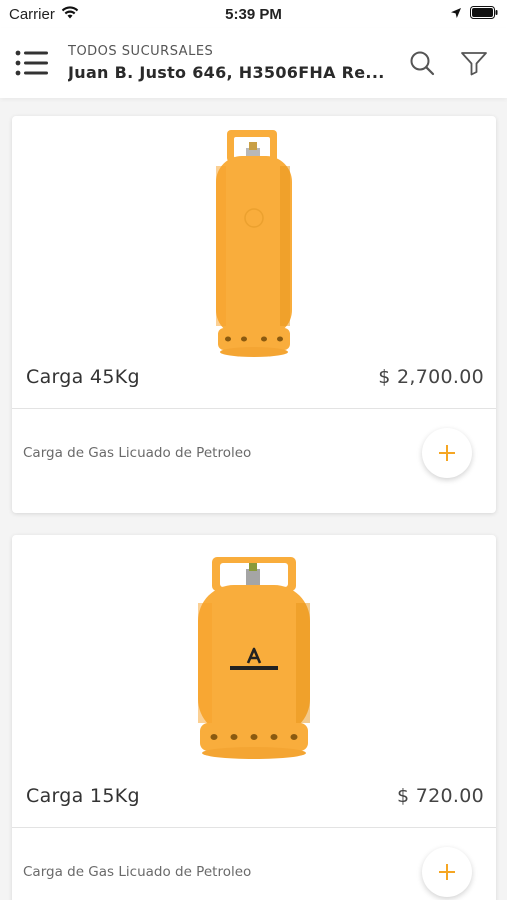 This screenshot has height=900, width=507. What do you see at coordinates (141, 51) in the screenshot?
I see `branch-subtitle: TODOS SUCURSALES` at bounding box center [141, 51].